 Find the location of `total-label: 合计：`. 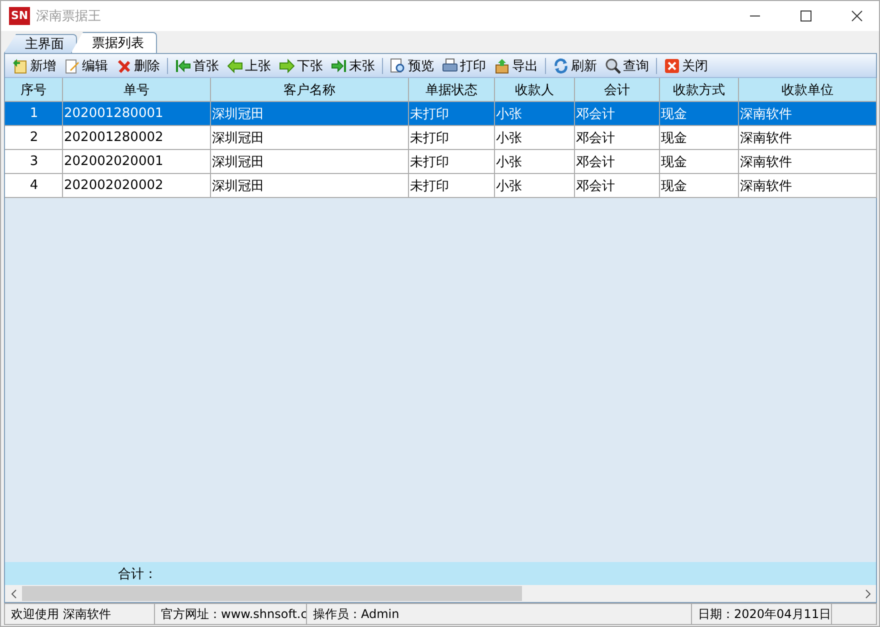

total-label: 合计： is located at coordinates (137, 574).